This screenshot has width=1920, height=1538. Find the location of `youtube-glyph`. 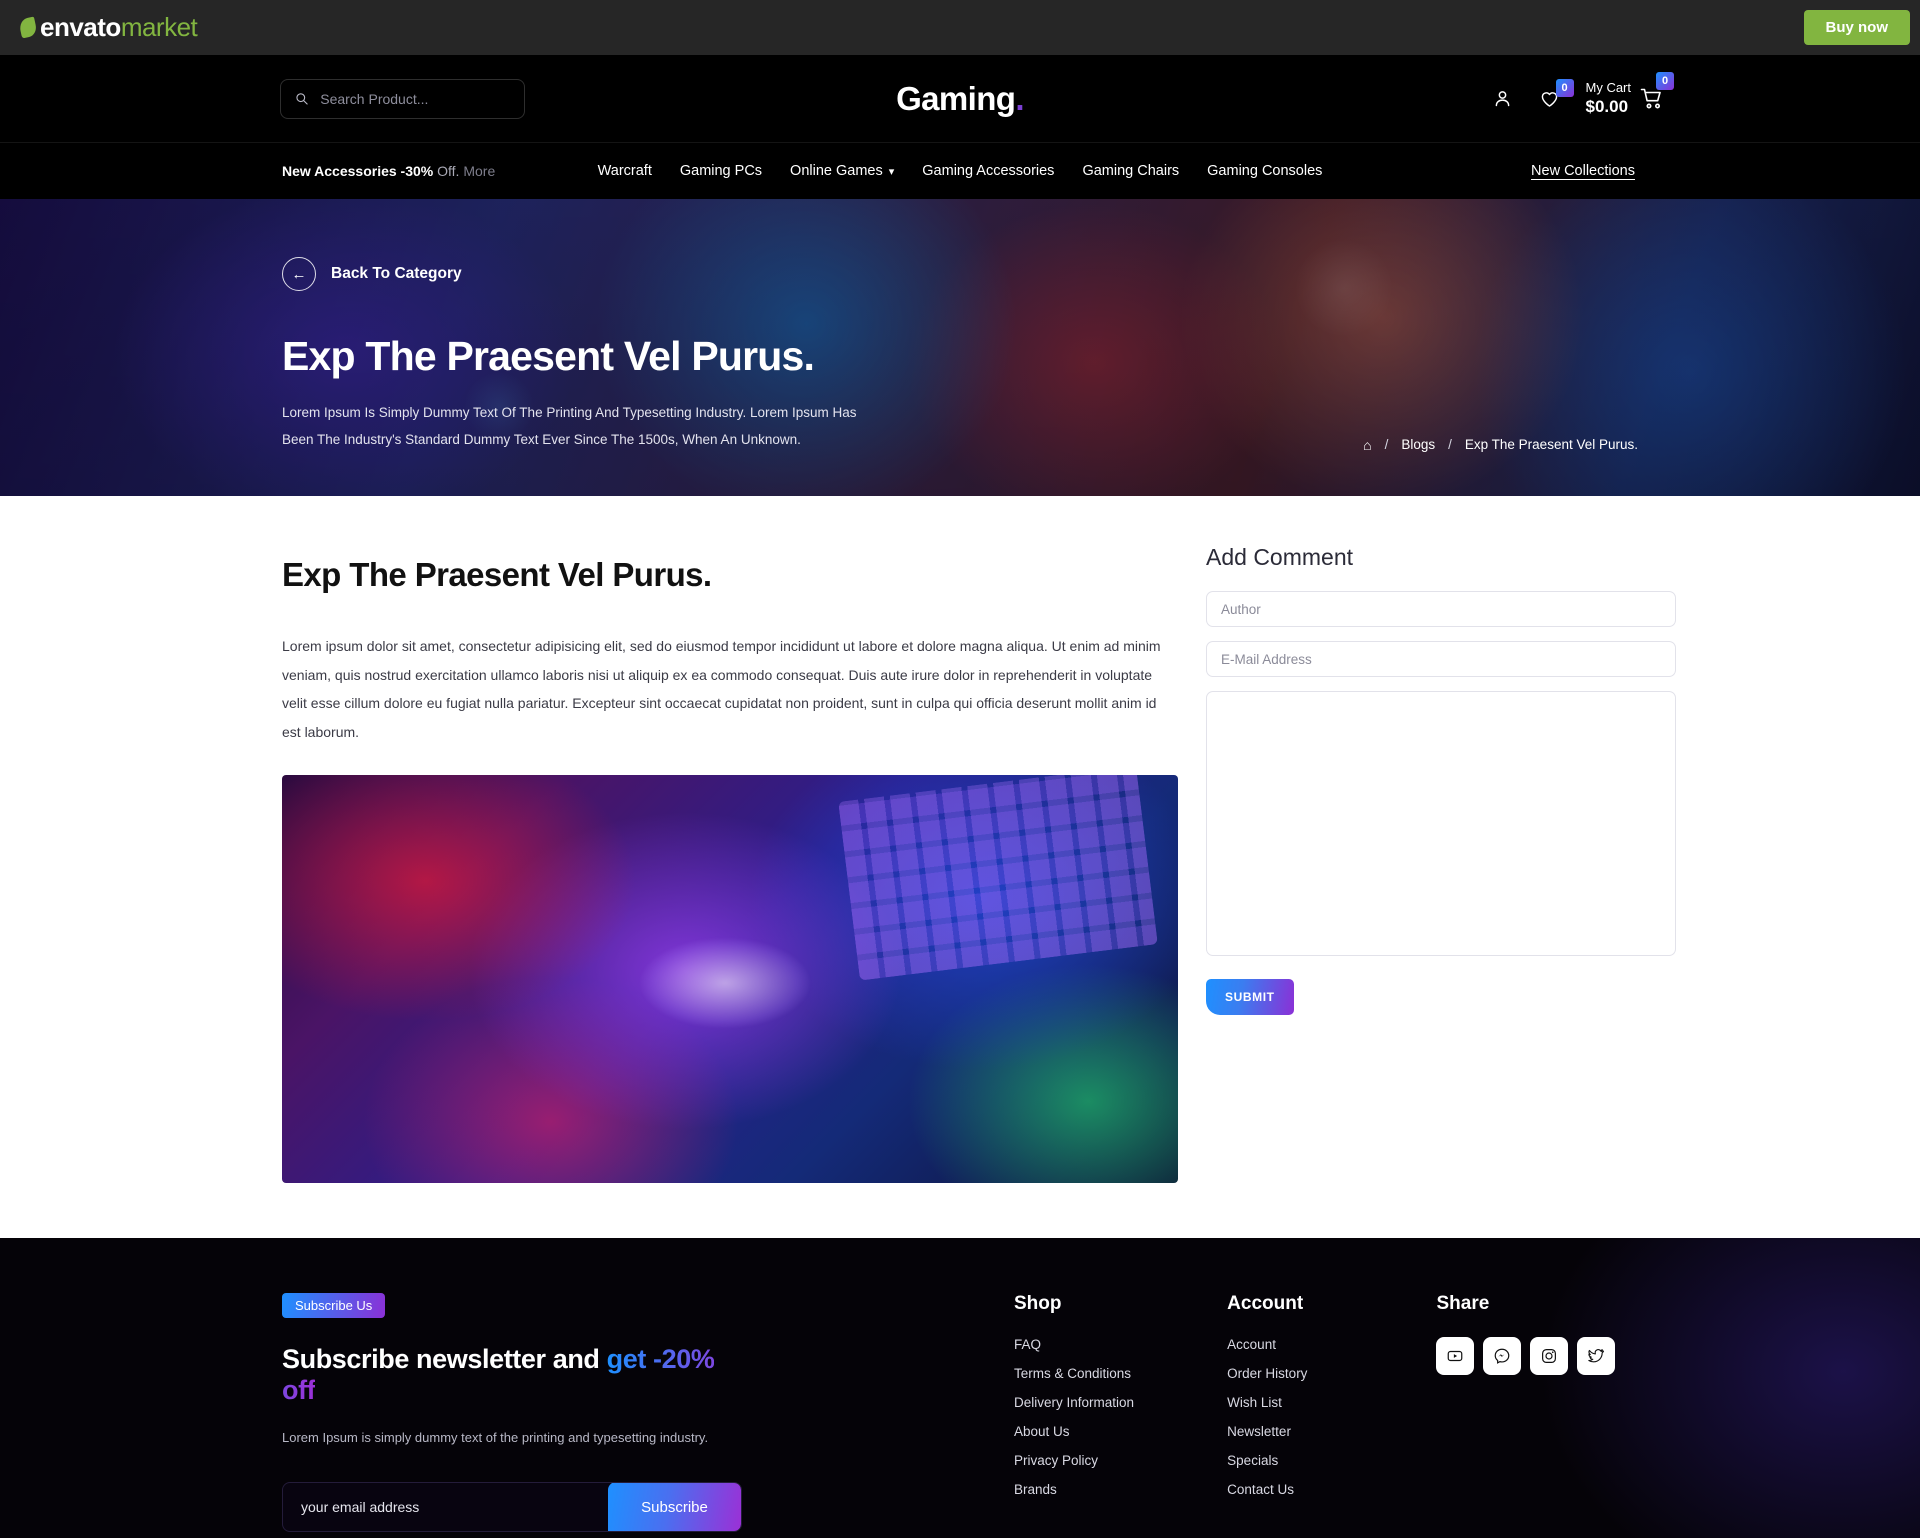

youtube-glyph is located at coordinates (1455, 1356).